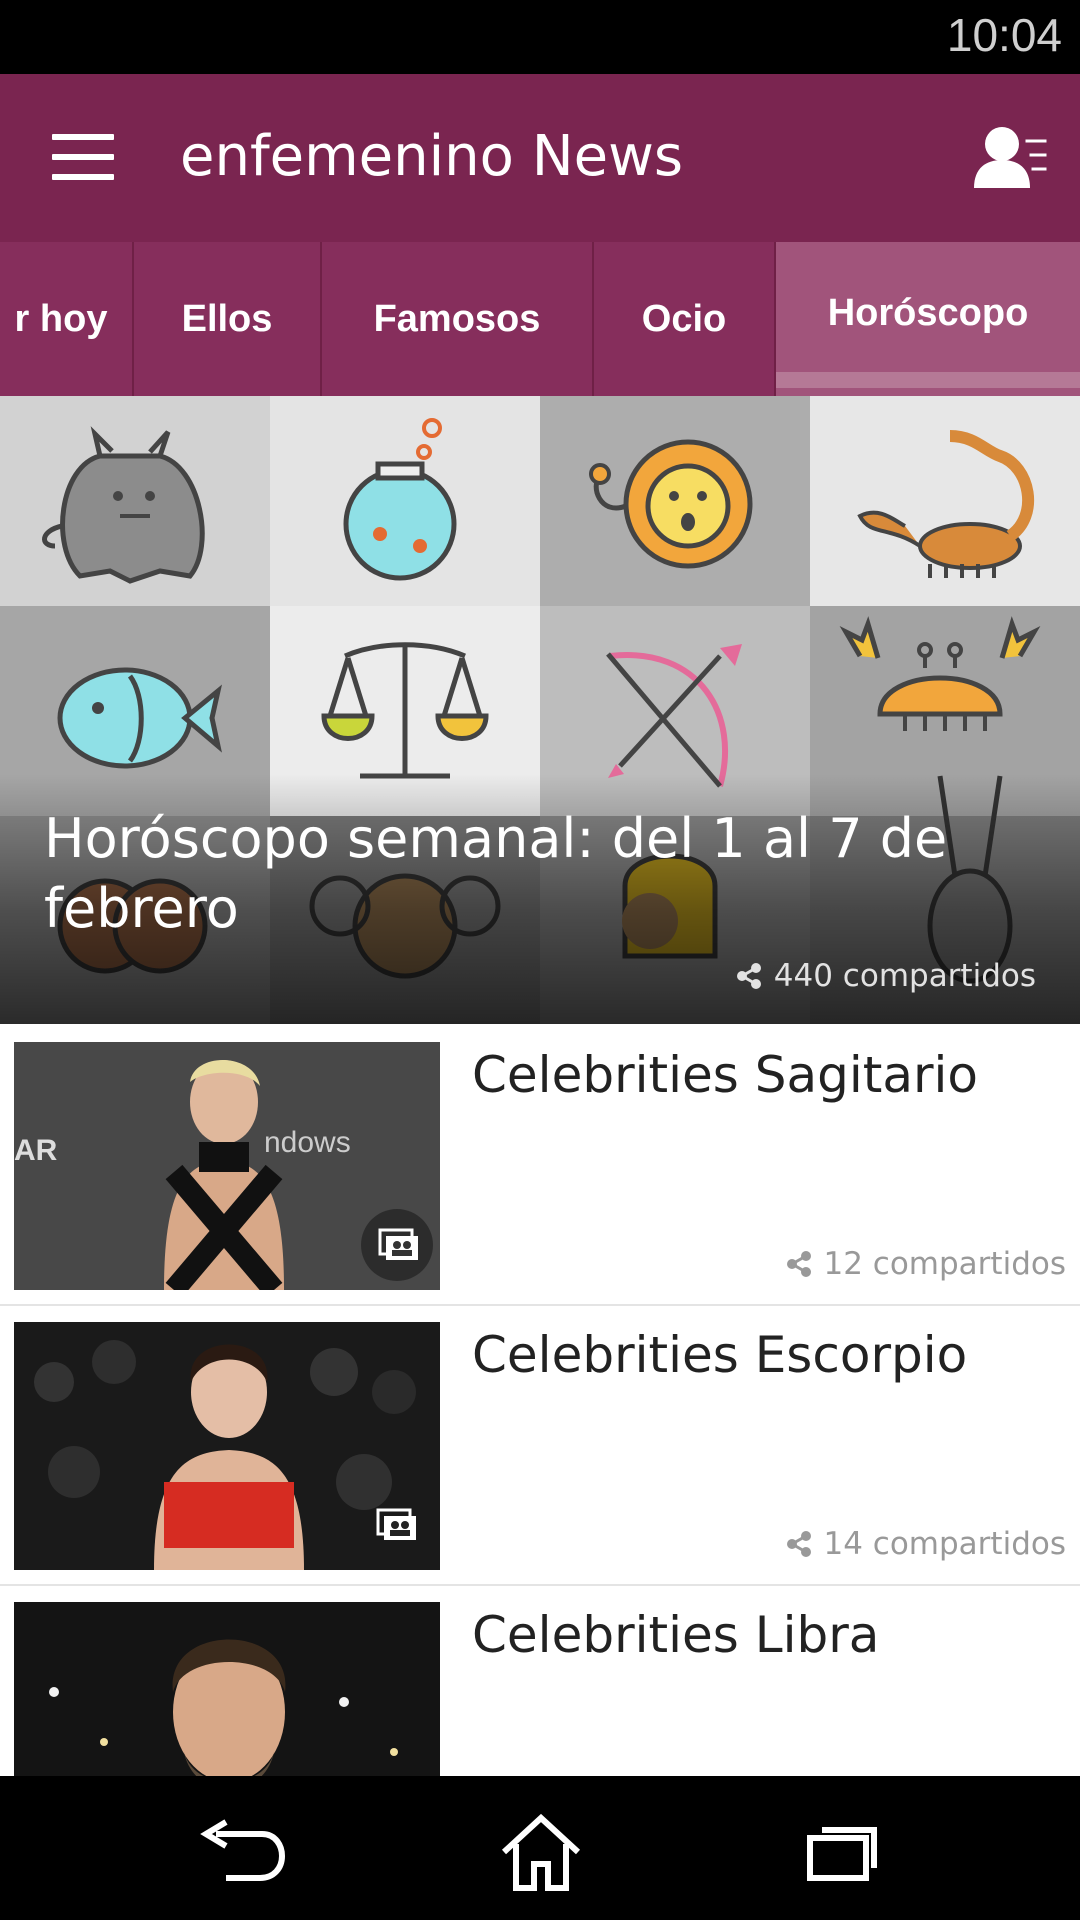 The height and width of the screenshot is (1920, 1080). Describe the element at coordinates (945, 1544) in the screenshot. I see `share-text: 14 compartidos` at that location.